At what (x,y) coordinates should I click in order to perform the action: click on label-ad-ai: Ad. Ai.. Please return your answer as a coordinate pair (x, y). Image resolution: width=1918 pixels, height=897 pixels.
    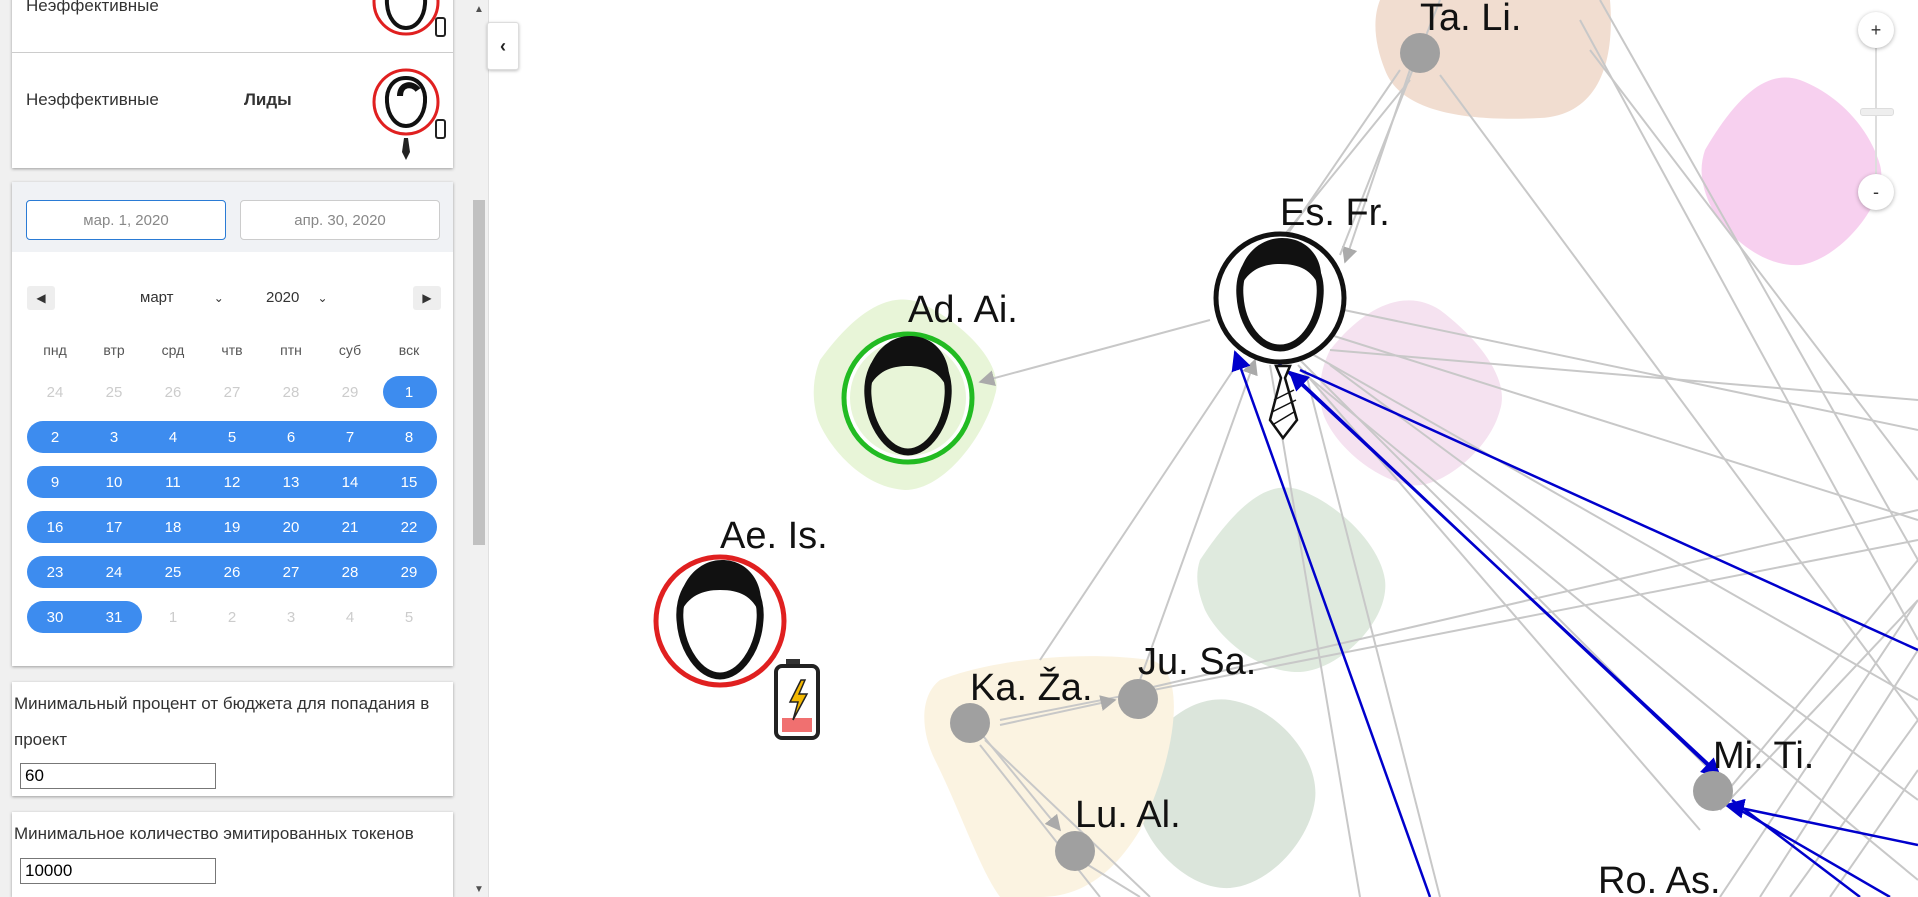
    Looking at the image, I should click on (963, 310).